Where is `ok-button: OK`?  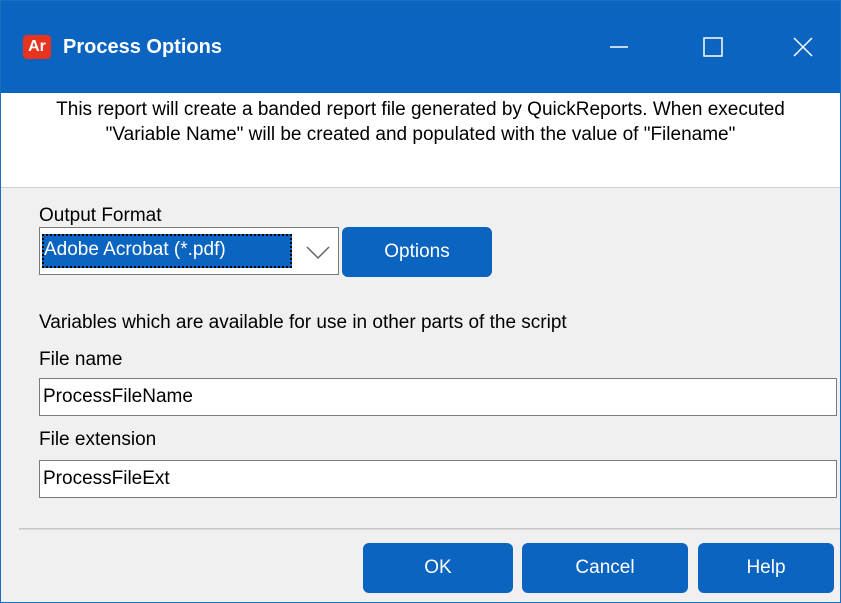
ok-button: OK is located at coordinates (438, 568).